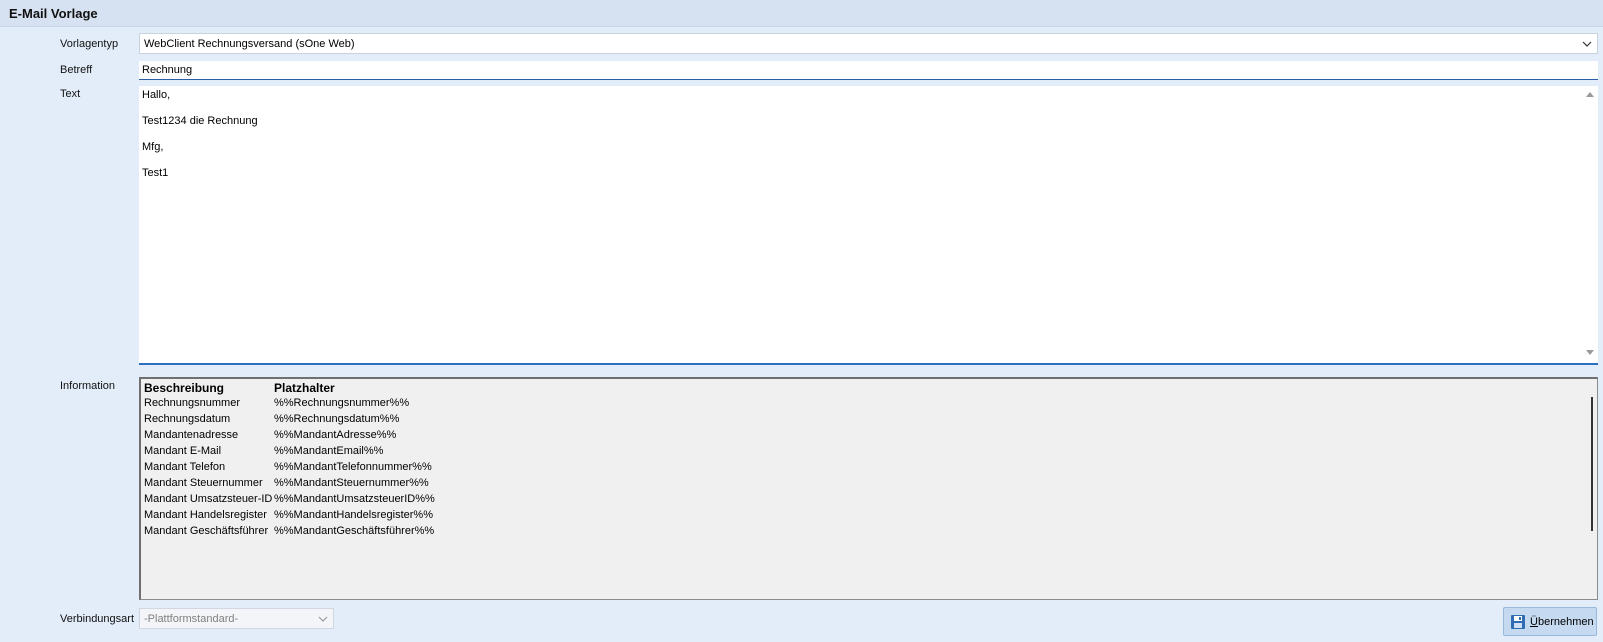 The height and width of the screenshot is (642, 1603). I want to click on apply-button-label: Übernehmen, so click(1562, 622).